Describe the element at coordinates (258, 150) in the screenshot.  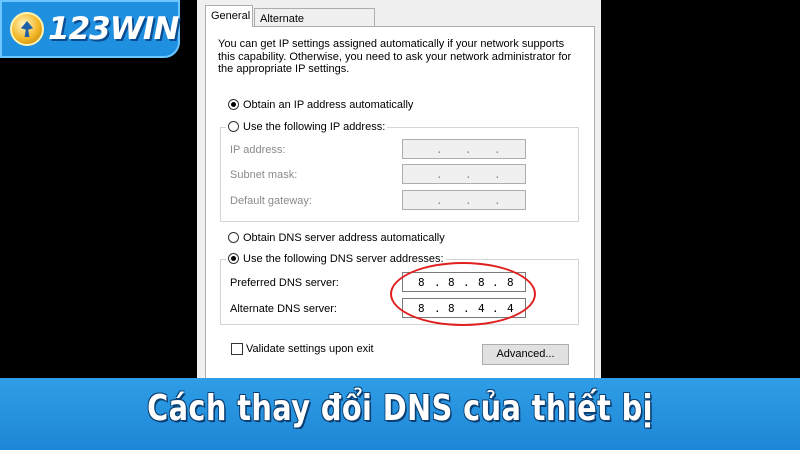
I see `ip-address-label: IP address:` at that location.